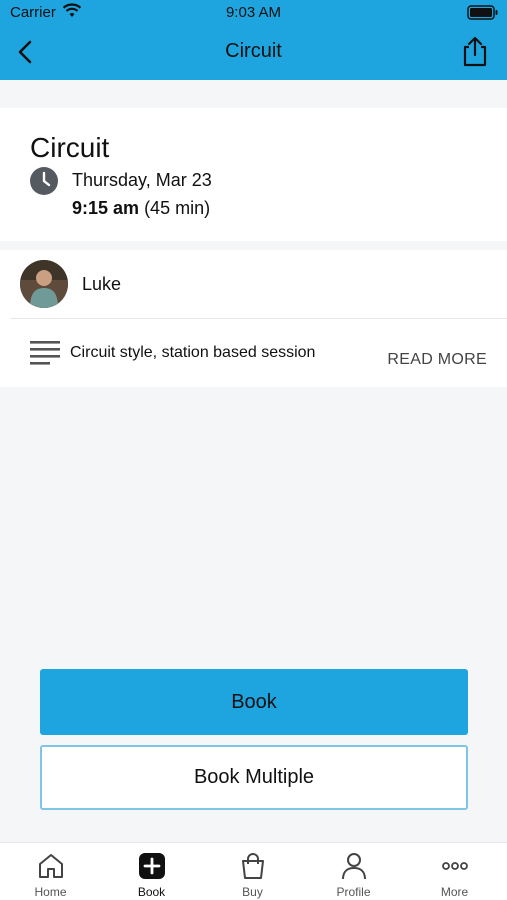 Image resolution: width=507 pixels, height=900 pixels. I want to click on class-date: Thursday, Mar 23, so click(142, 180).